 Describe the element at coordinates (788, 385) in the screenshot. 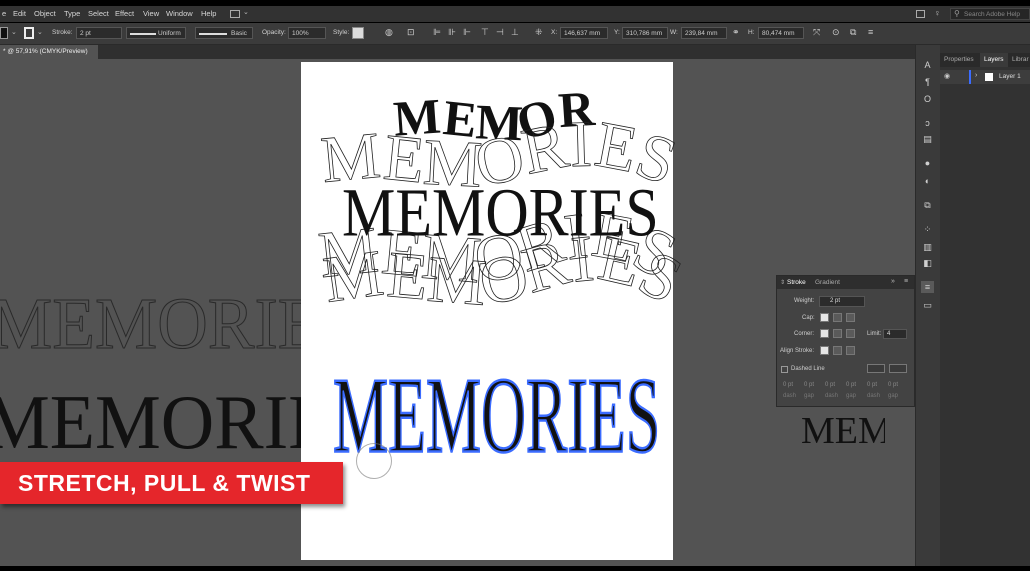

I see `dash-value-1: 0 pt` at that location.